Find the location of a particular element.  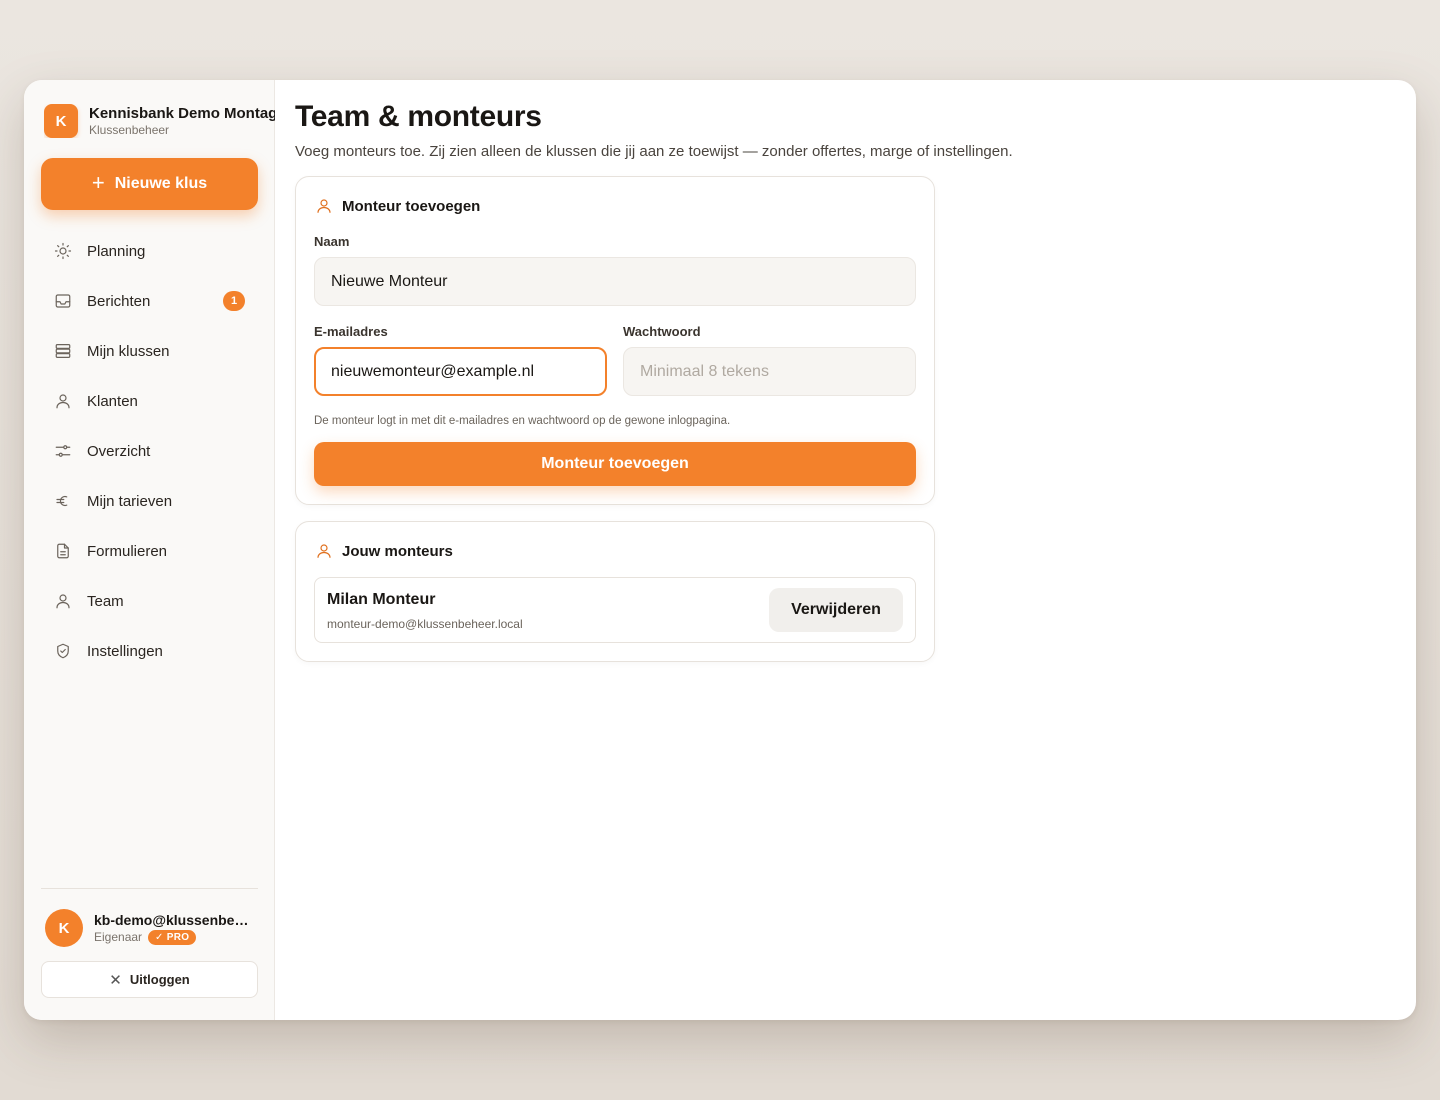

inbox-icon is located at coordinates (63, 301).